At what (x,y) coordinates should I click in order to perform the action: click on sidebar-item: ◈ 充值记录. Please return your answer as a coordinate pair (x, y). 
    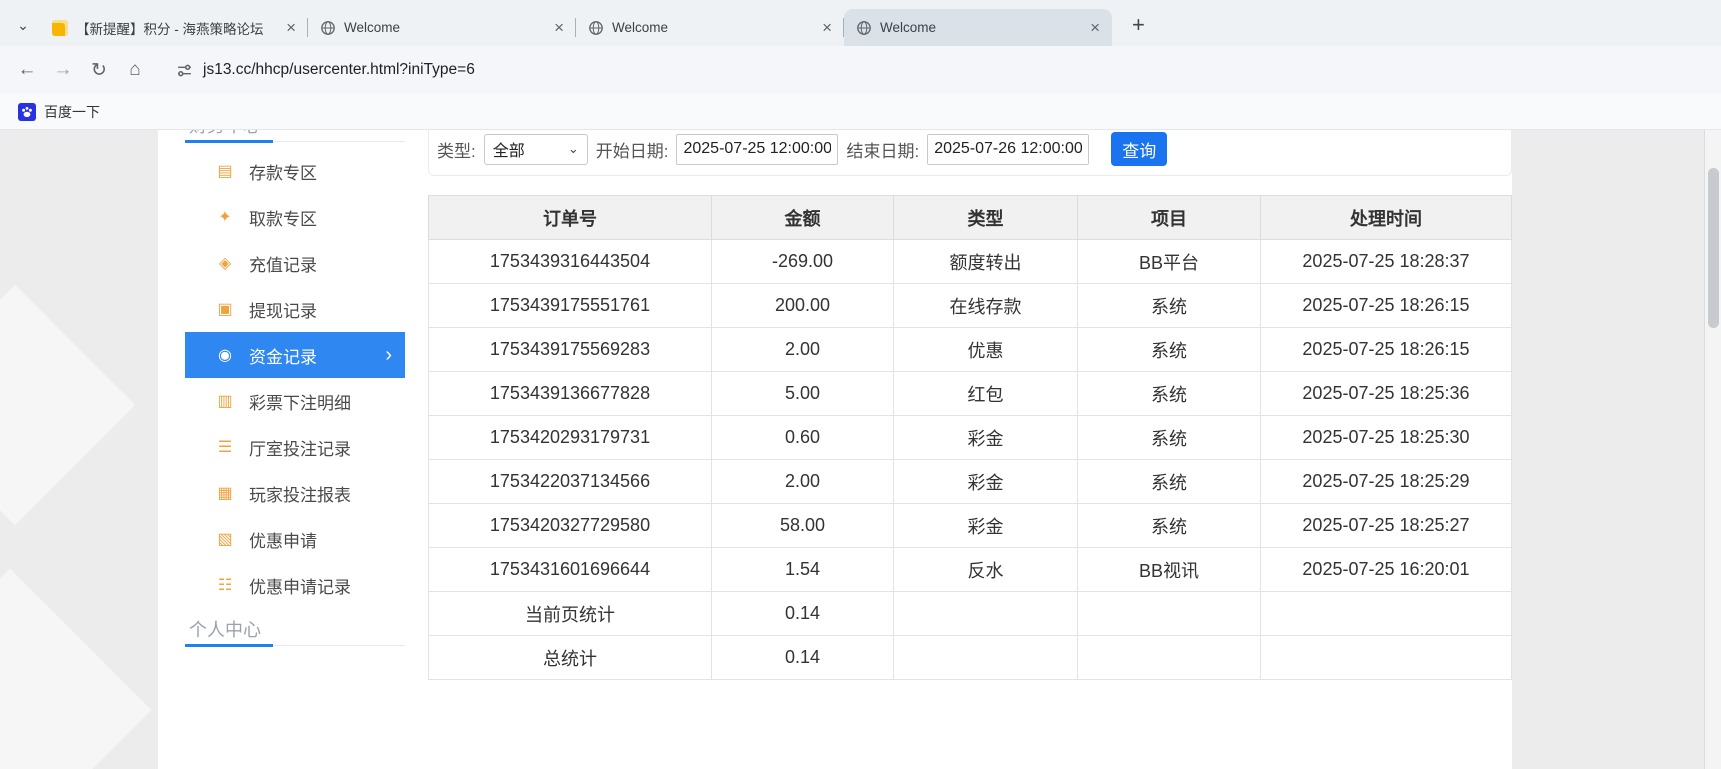
    Looking at the image, I should click on (295, 263).